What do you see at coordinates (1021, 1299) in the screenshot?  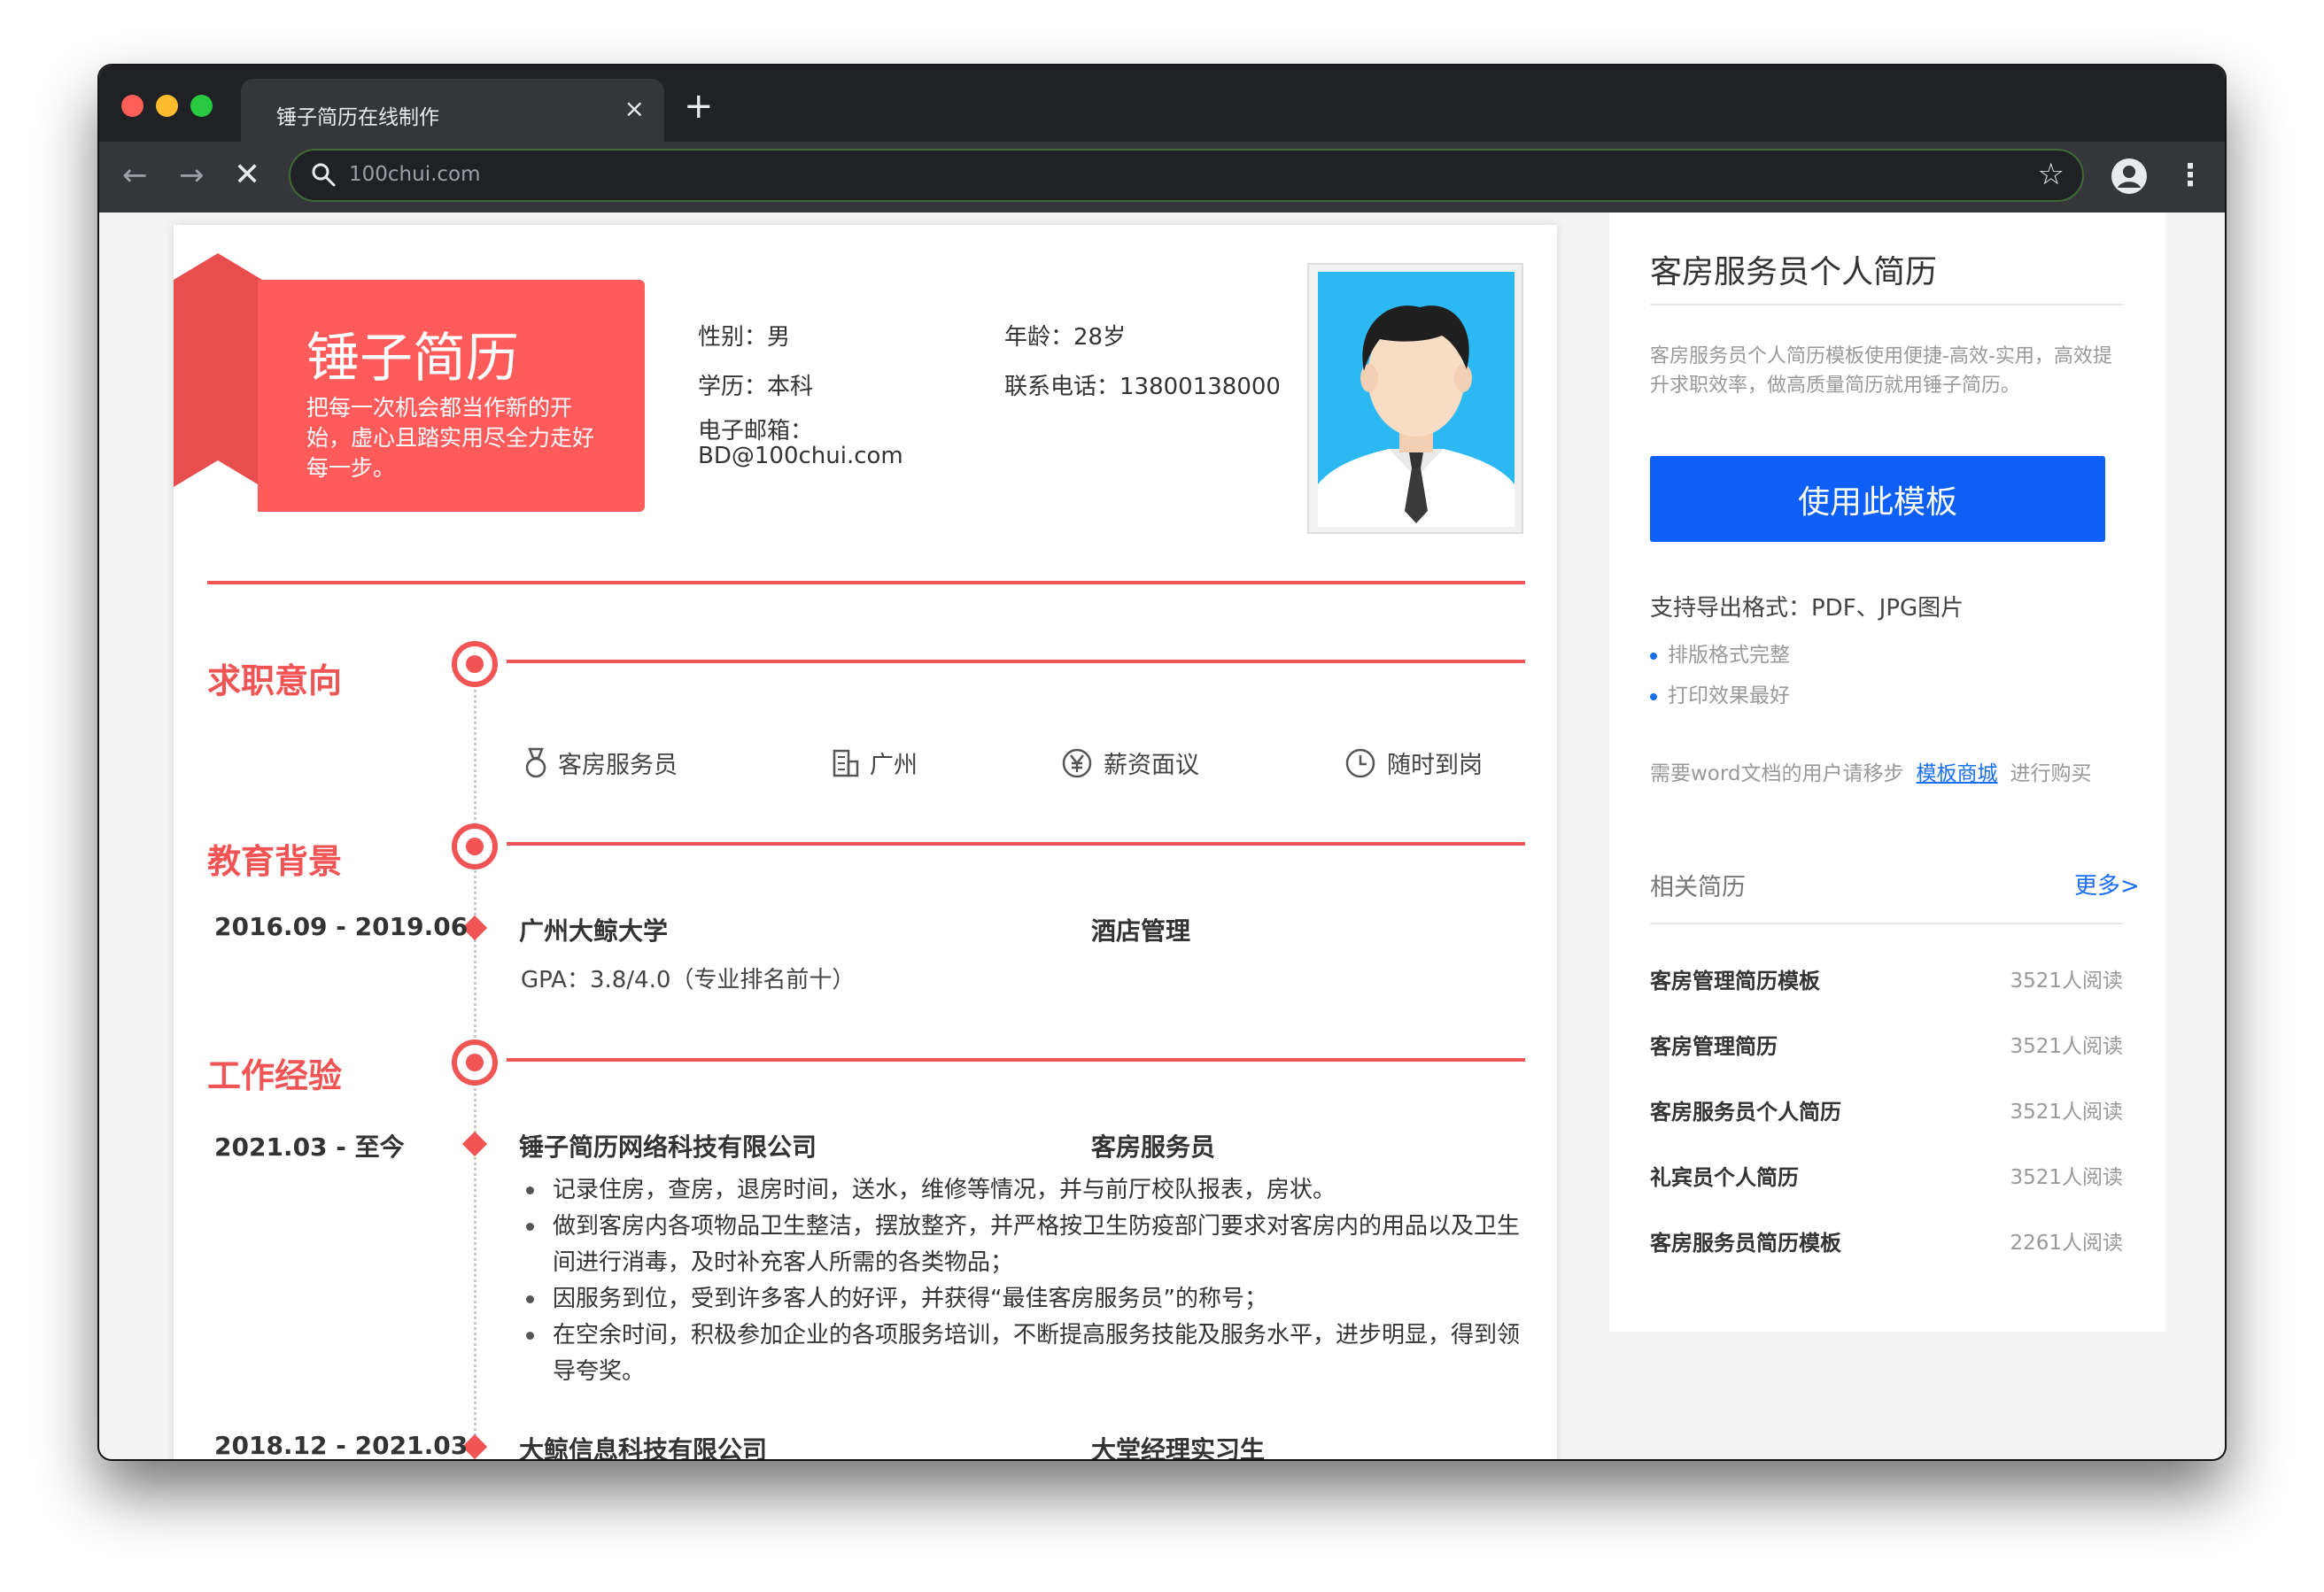 I see `list-item: 因服务到位，受到许多客人的好评，并获得“最佳客房服务员”的称号；` at bounding box center [1021, 1299].